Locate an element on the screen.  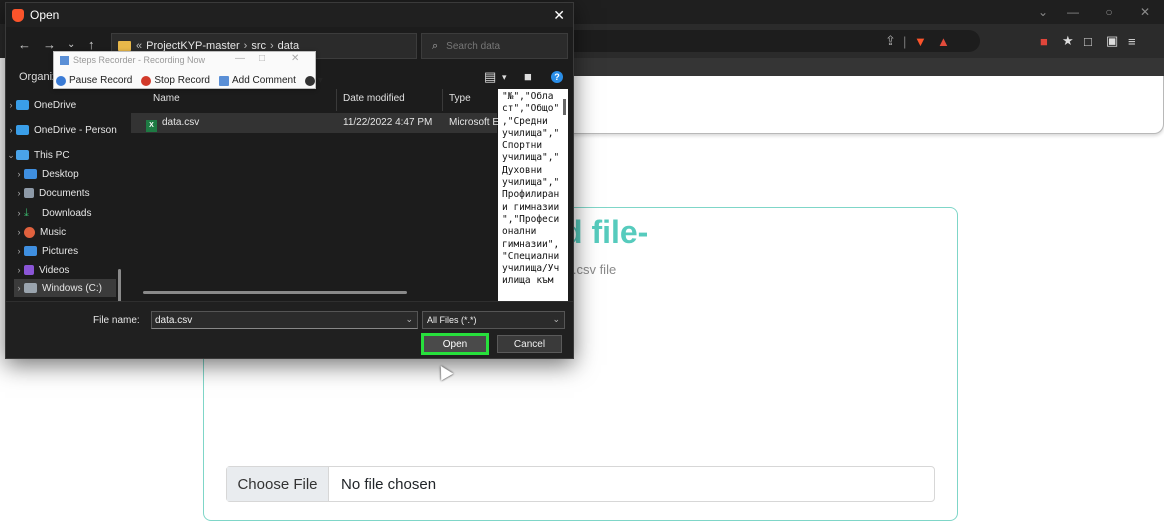
help-dropdown-button: ▾ is located at coordinates (313, 80).